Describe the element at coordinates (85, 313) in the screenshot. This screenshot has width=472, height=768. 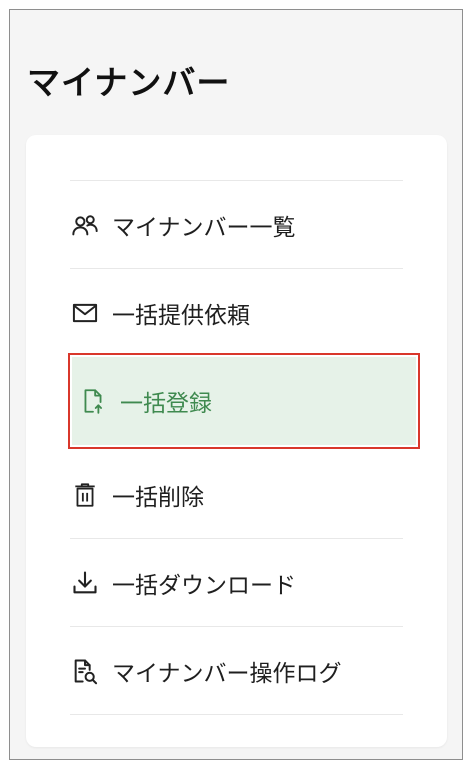
I see `mail-icon` at that location.